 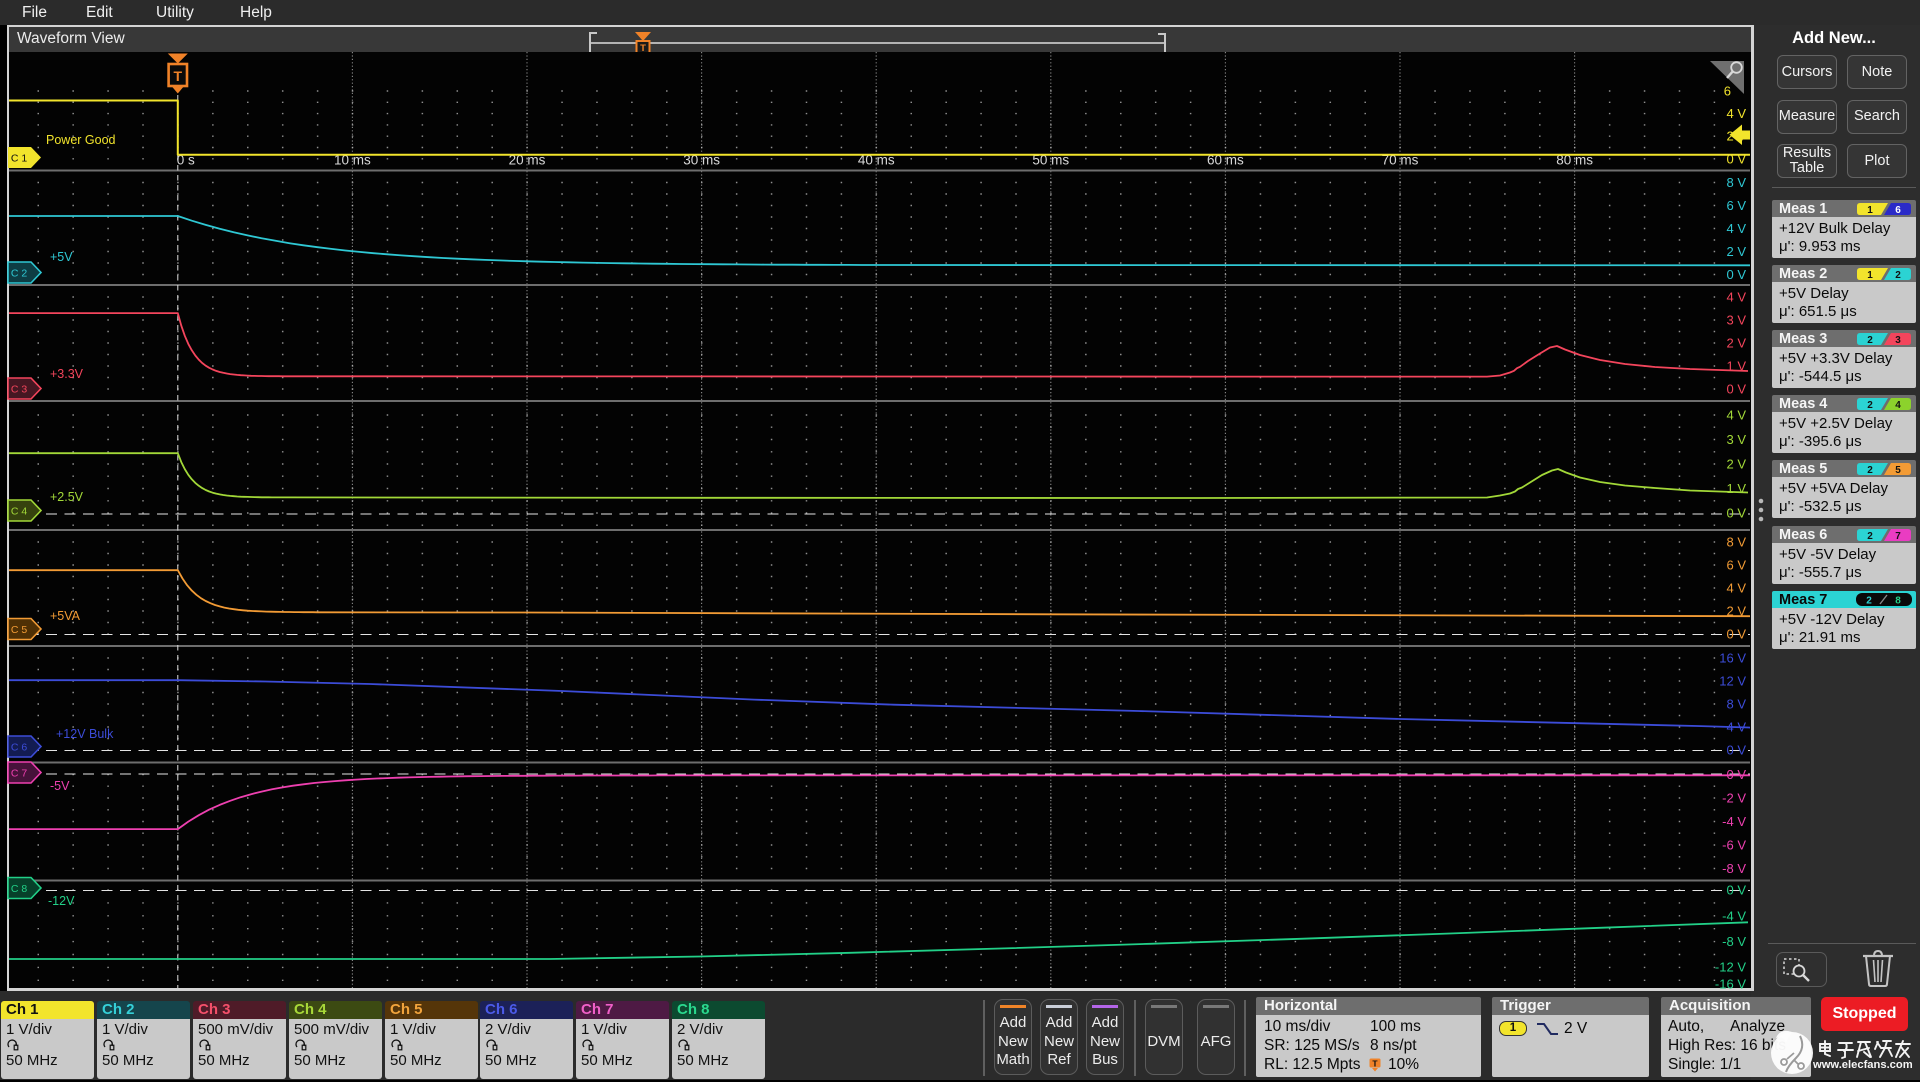 I want to click on svg-text: 7, so click(x=1898, y=536).